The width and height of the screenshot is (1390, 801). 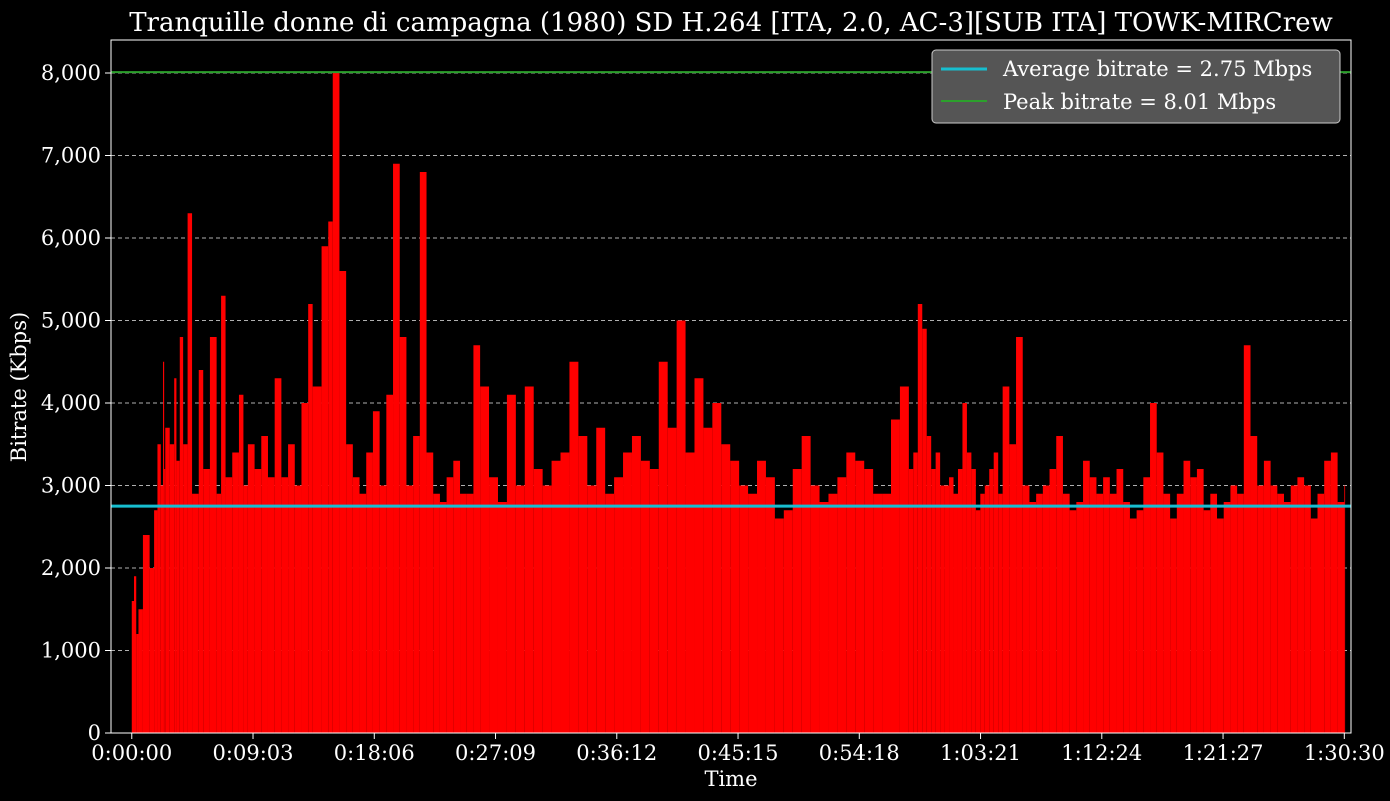 I want to click on x-tick-label: 0:18:06, so click(x=374, y=753).